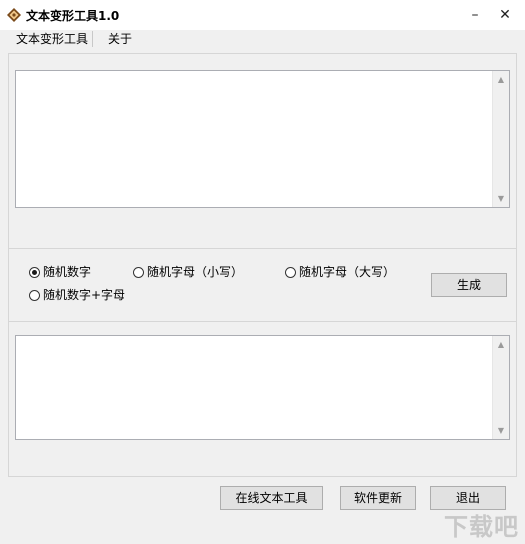 The width and height of the screenshot is (525, 544). I want to click on app-icon, so click(14, 15).